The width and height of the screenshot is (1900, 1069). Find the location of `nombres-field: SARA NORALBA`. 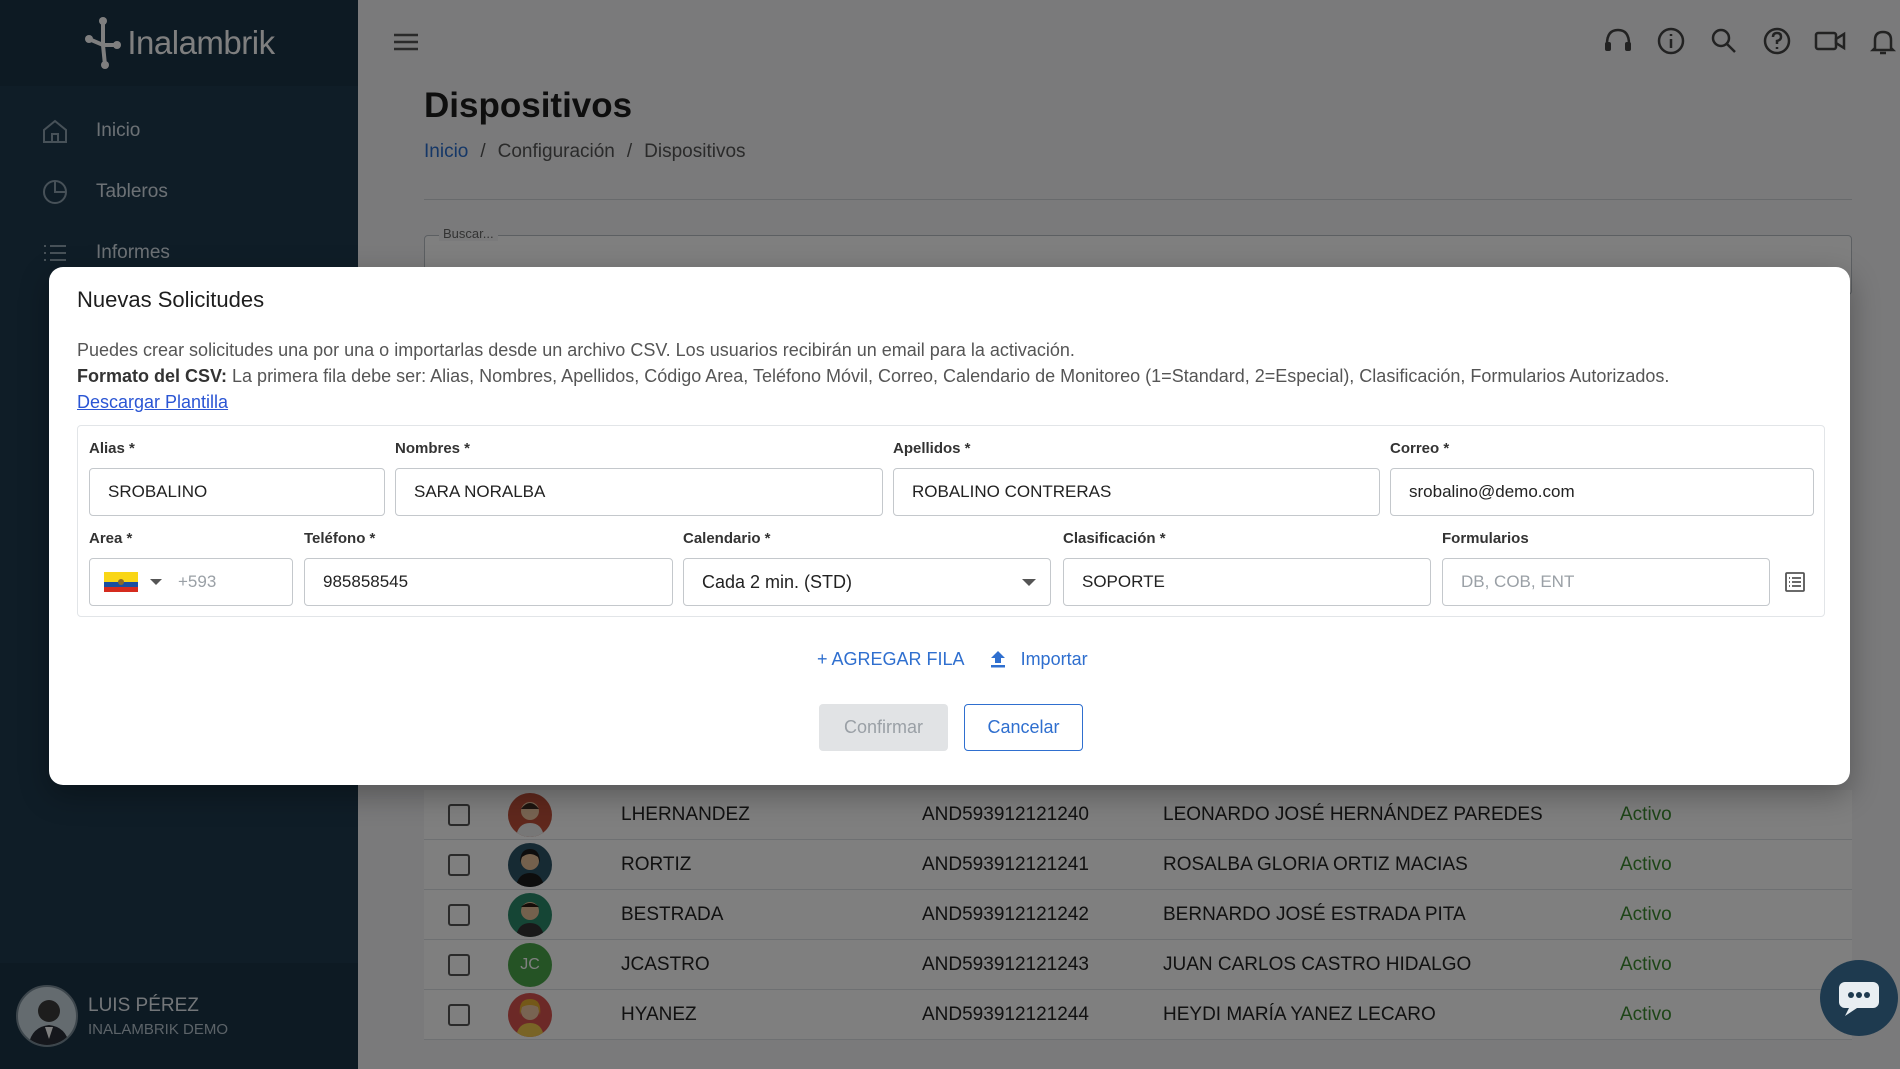

nombres-field: SARA NORALBA is located at coordinates (639, 492).